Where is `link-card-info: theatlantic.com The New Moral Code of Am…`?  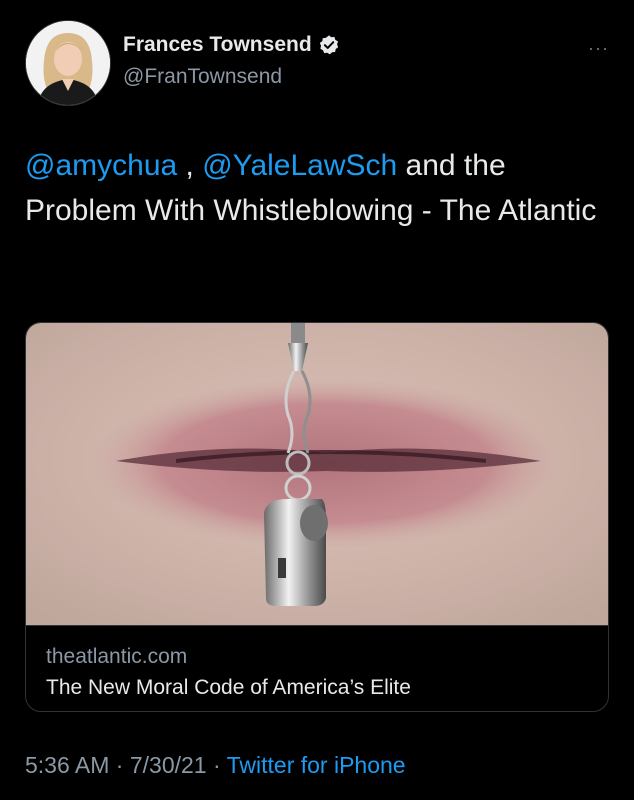
link-card-info: theatlantic.com The New Moral Code of Am… is located at coordinates (317, 668).